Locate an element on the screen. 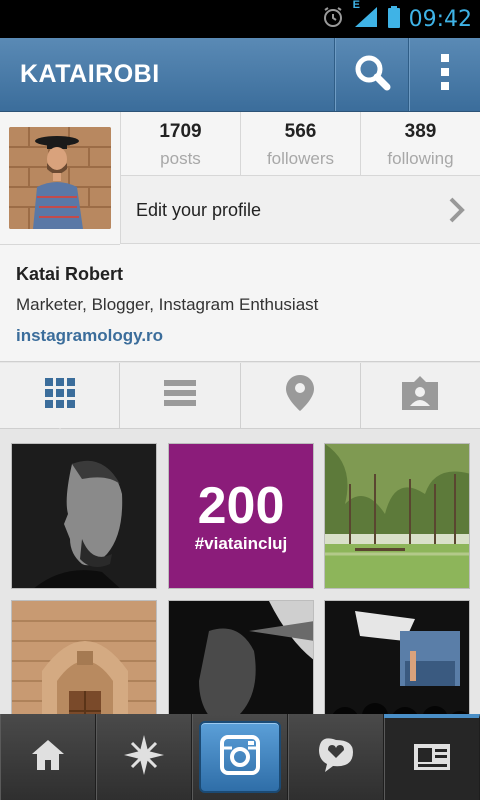 The width and height of the screenshot is (480, 800). edit-profile-button: Edit your profile is located at coordinates (300, 210).